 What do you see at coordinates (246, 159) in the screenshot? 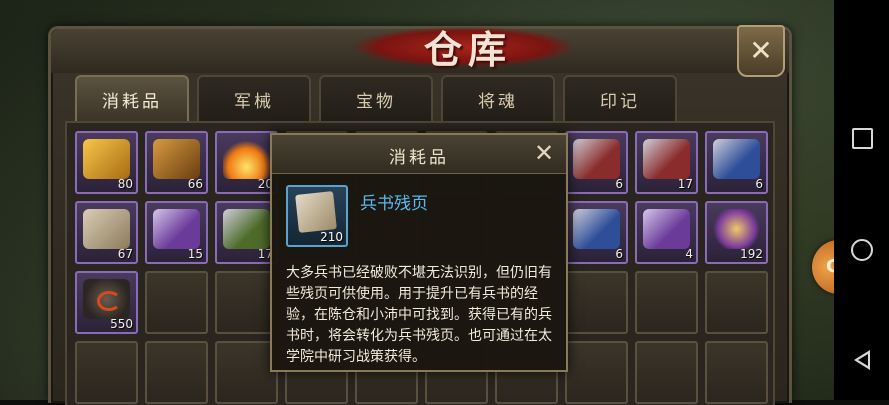
I see `fire-icon` at bounding box center [246, 159].